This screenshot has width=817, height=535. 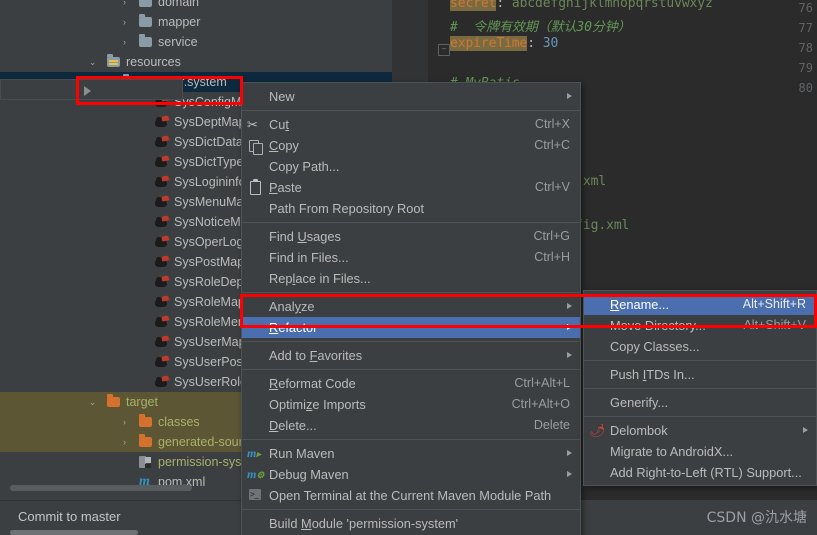 I want to click on menu-item-label: Optimize Imports, so click(x=317, y=404).